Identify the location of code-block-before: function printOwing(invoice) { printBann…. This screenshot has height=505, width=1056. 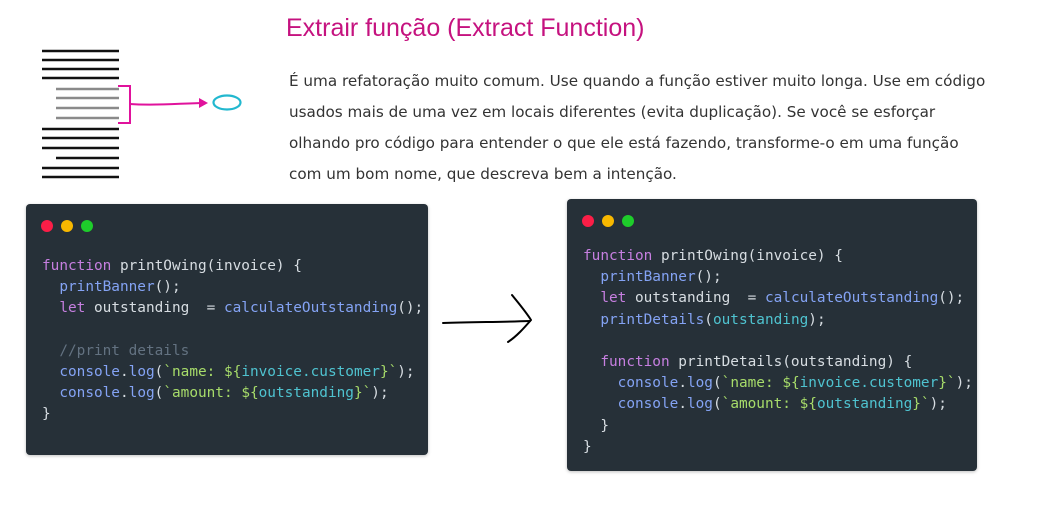
(232, 341).